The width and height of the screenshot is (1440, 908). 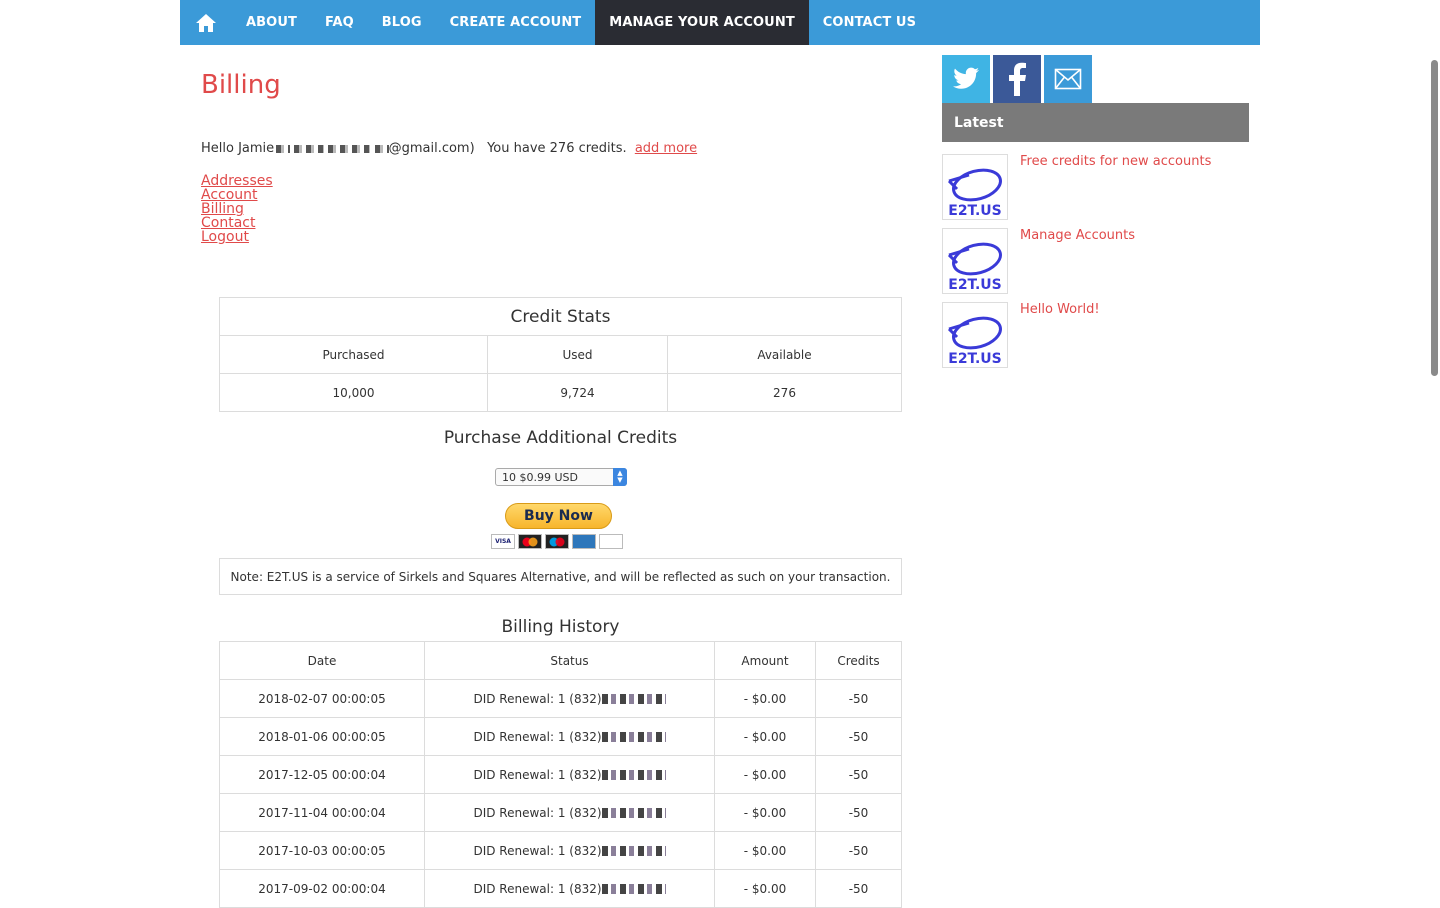 What do you see at coordinates (560, 316) in the screenshot?
I see `credit-stats-title: Credit Stats` at bounding box center [560, 316].